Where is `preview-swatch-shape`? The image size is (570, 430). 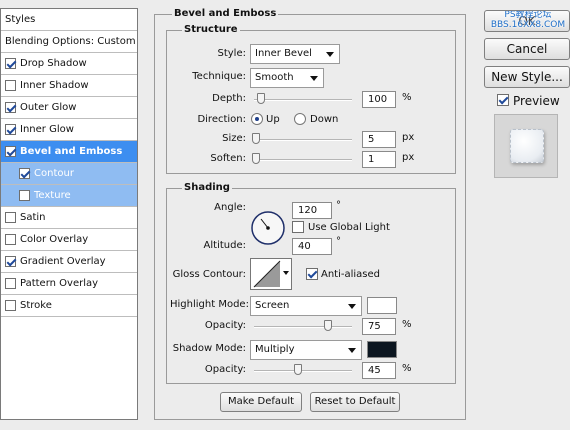 preview-swatch-shape is located at coordinates (527, 146).